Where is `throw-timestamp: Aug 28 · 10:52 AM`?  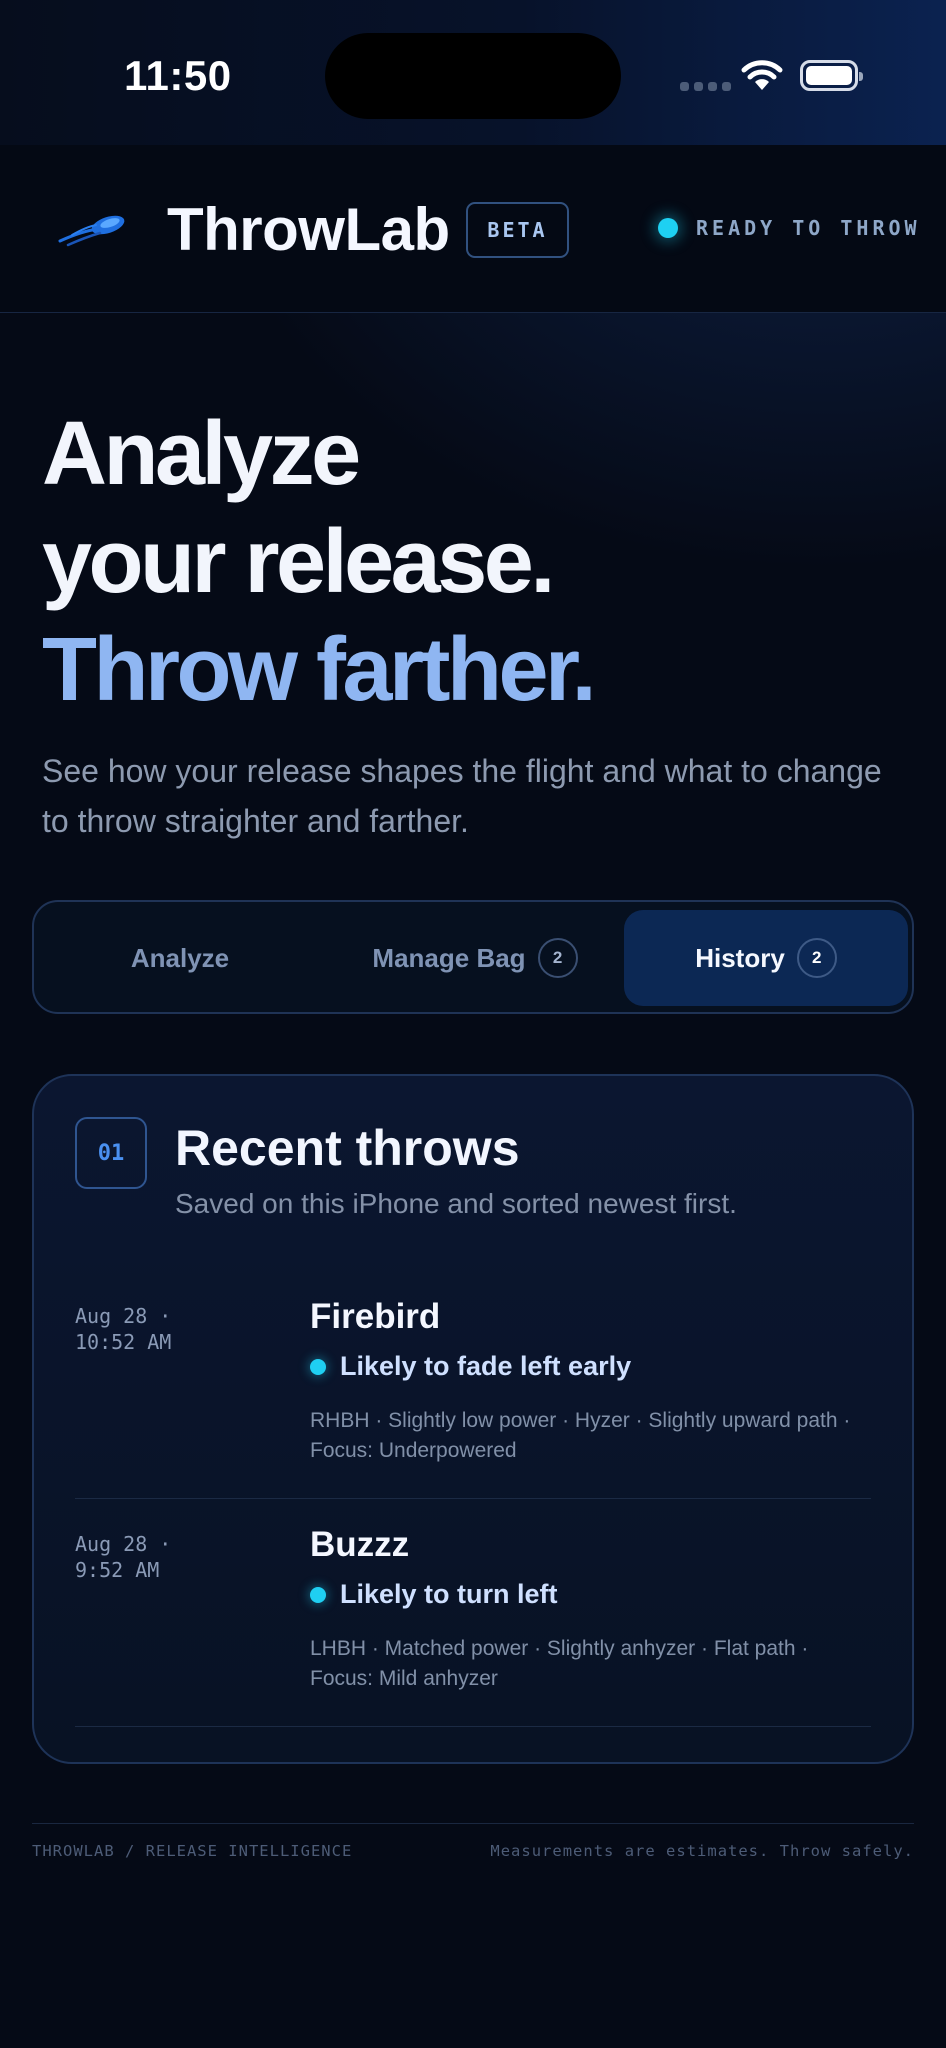 throw-timestamp: Aug 28 · 10:52 AM is located at coordinates (175, 1329).